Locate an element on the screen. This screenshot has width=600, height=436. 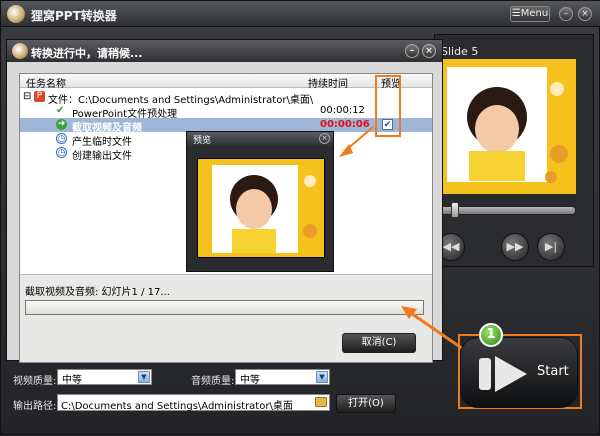
audio-quality-label: 音频质量: is located at coordinates (213, 381).